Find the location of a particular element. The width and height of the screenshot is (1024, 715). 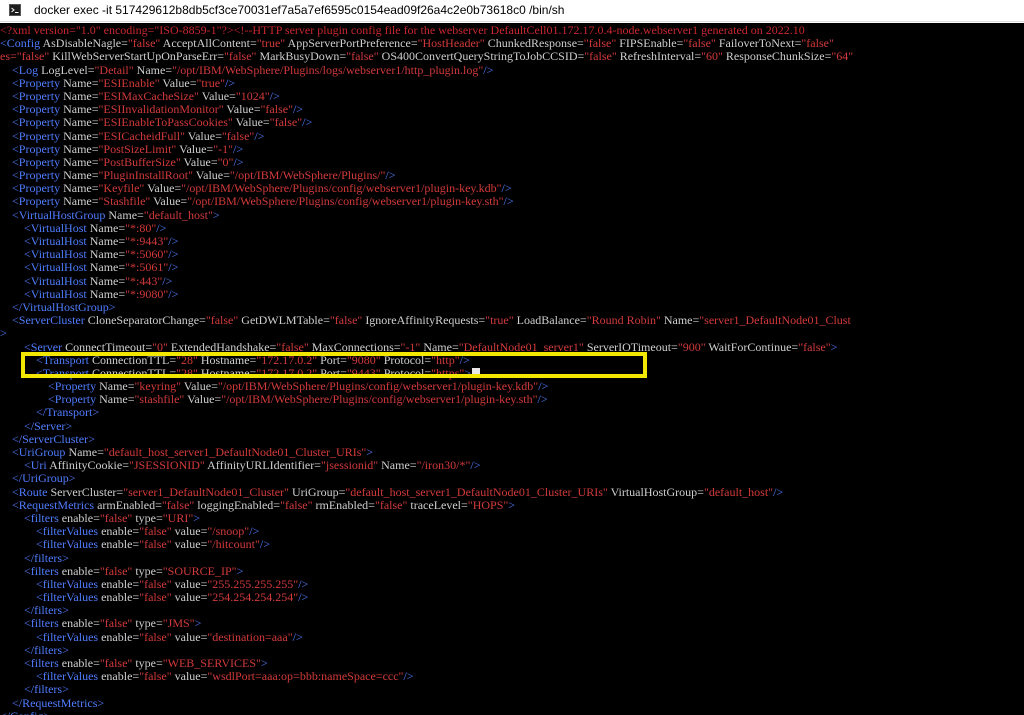

xml-token: ResponseChunkSize= is located at coordinates (777, 56).